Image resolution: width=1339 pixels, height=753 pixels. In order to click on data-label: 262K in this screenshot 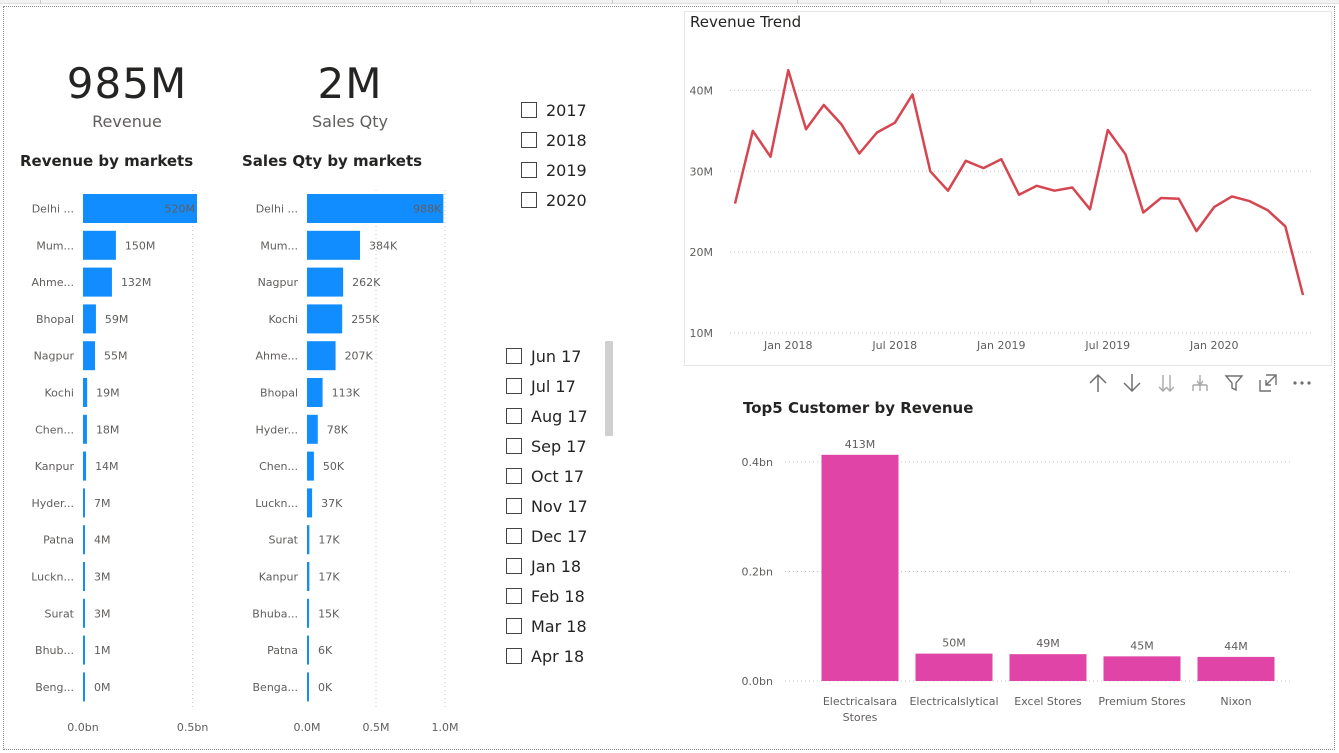, I will do `click(366, 282)`.